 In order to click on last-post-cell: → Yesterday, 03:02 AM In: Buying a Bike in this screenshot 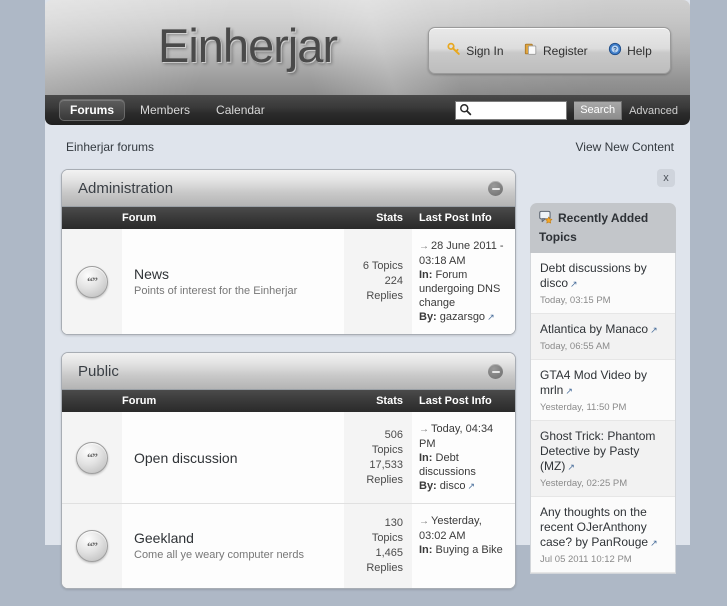, I will do `click(463, 546)`.